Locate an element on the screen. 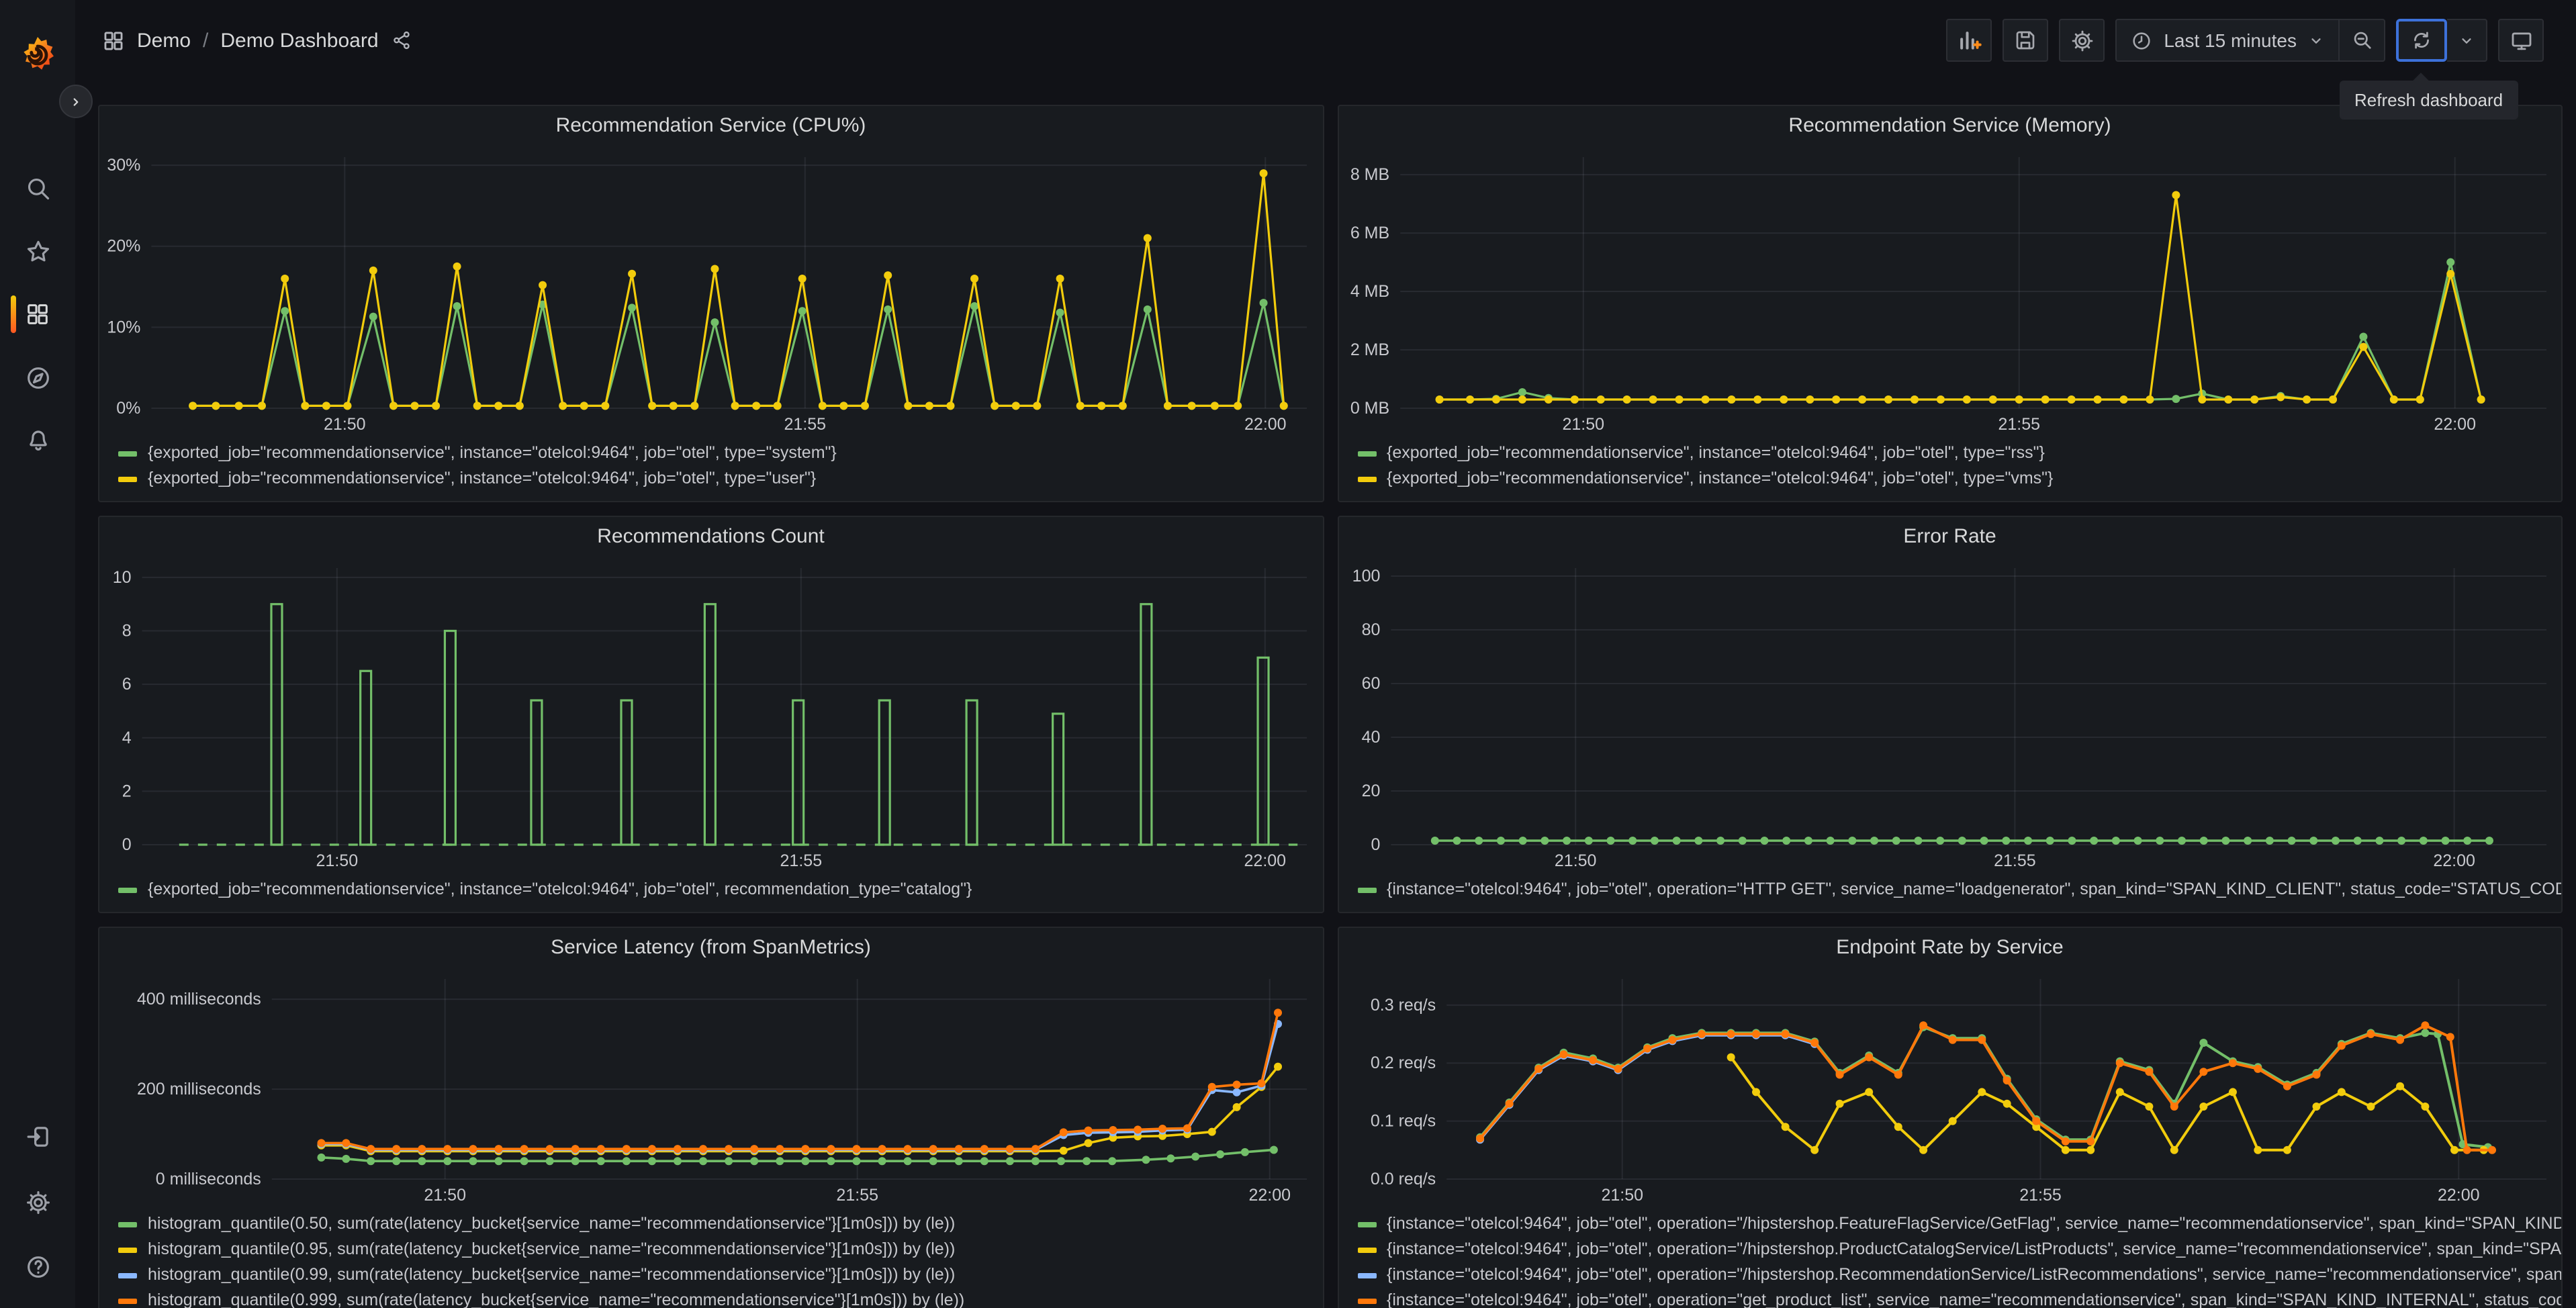 This screenshot has width=2576, height=1308. svg-text: 10 is located at coordinates (122, 577).